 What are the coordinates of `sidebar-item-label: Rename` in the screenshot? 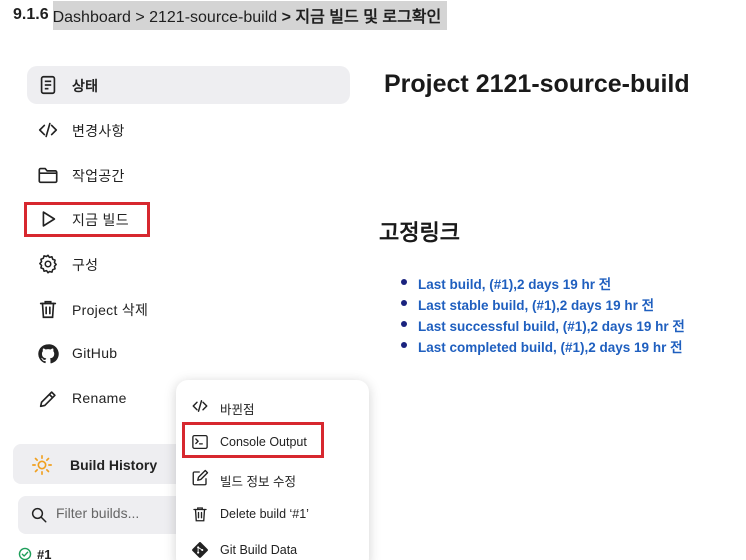 It's located at (99, 398).